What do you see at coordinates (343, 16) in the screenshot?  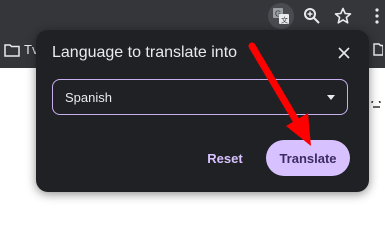 I see `star-icon` at bounding box center [343, 16].